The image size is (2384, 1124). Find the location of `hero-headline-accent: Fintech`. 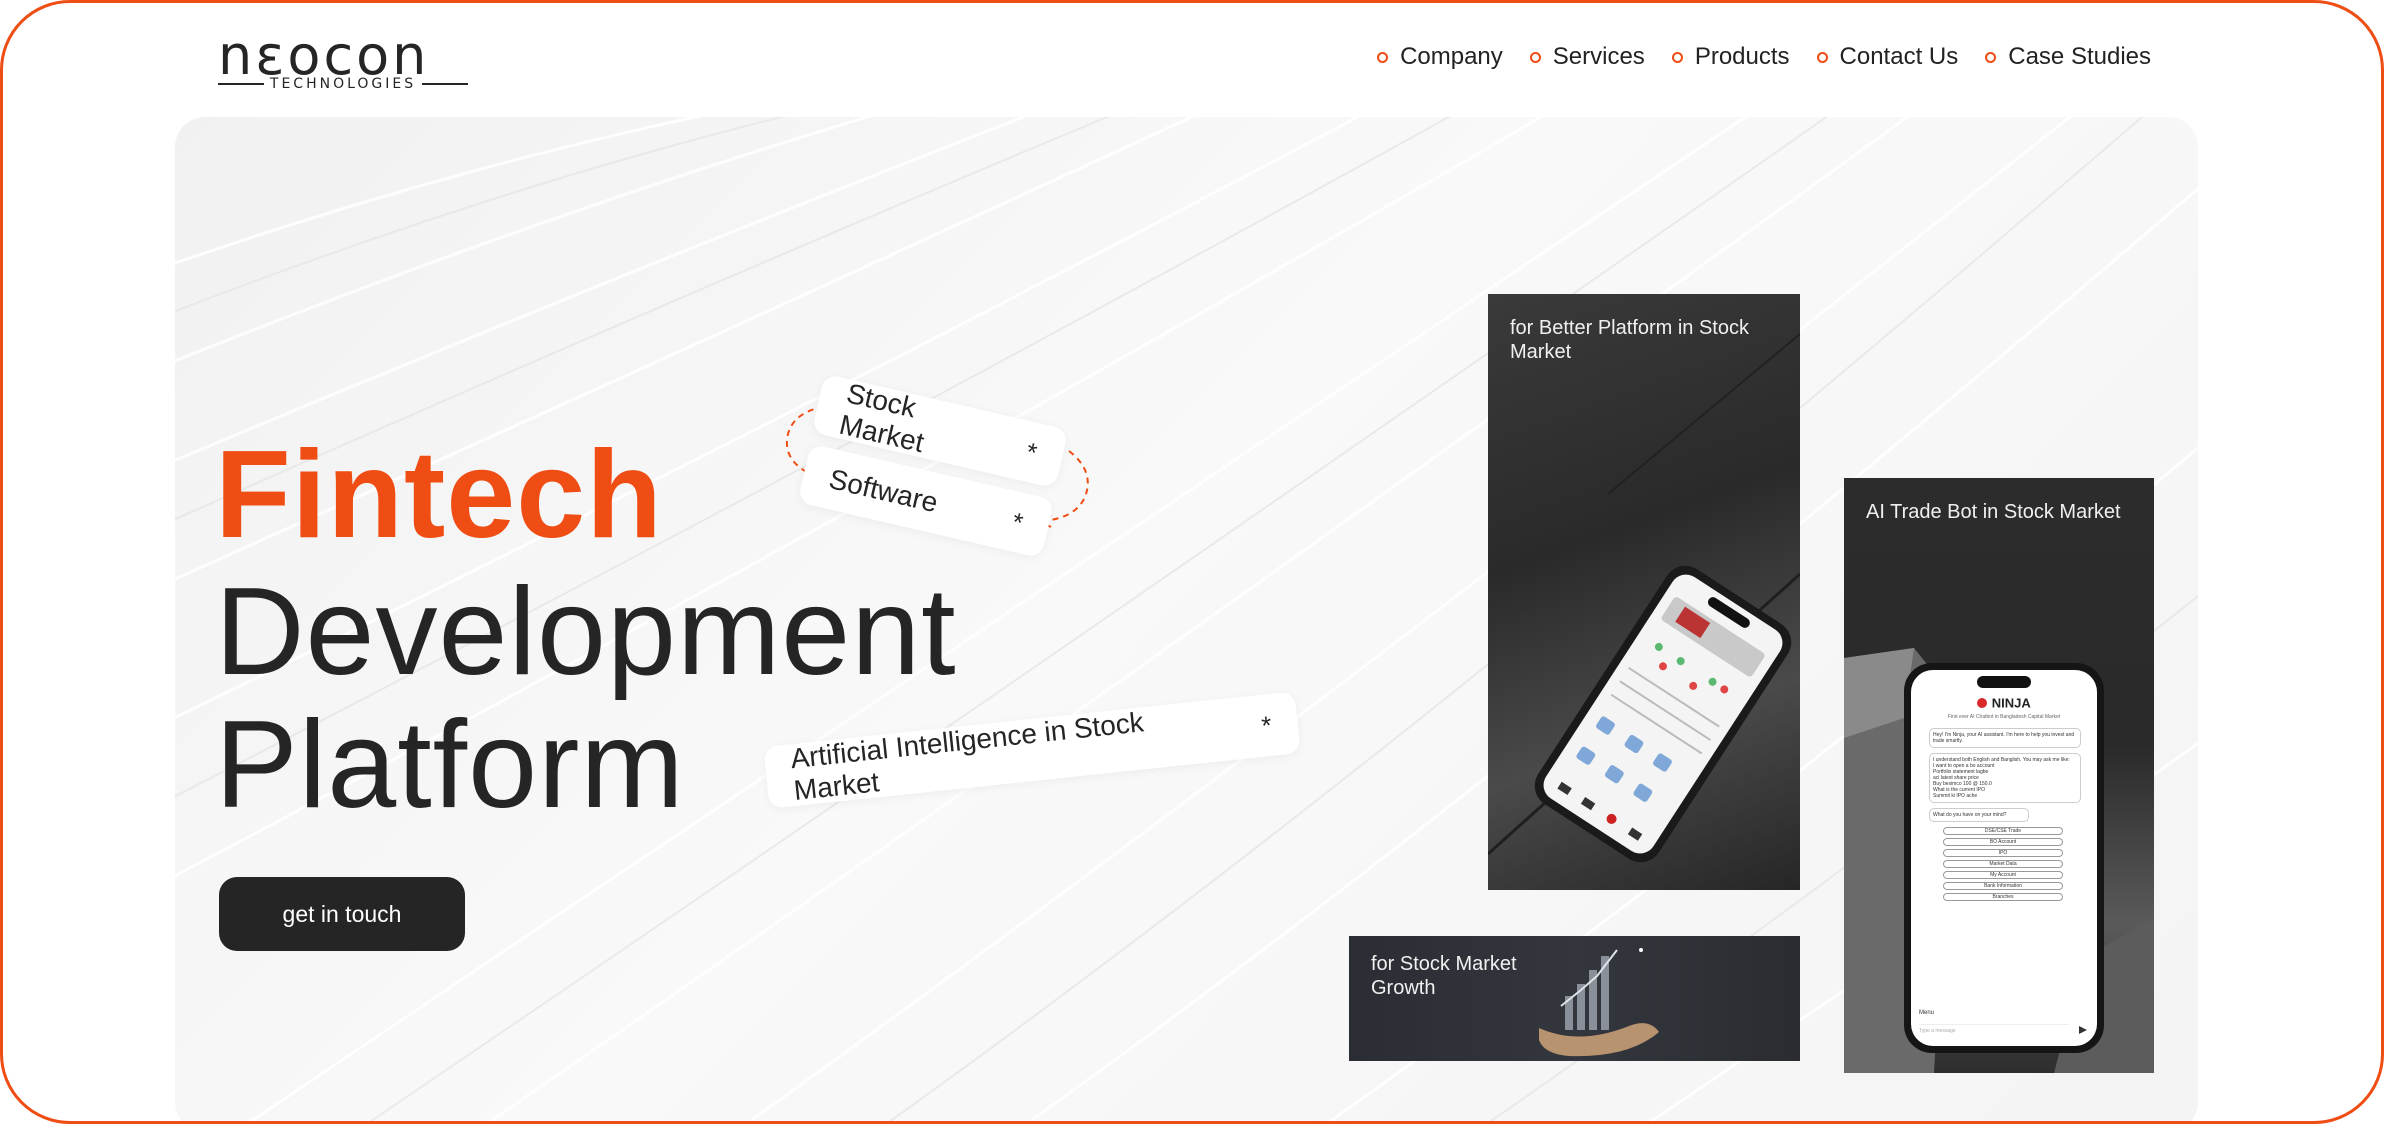

hero-headline-accent: Fintech is located at coordinates (439, 495).